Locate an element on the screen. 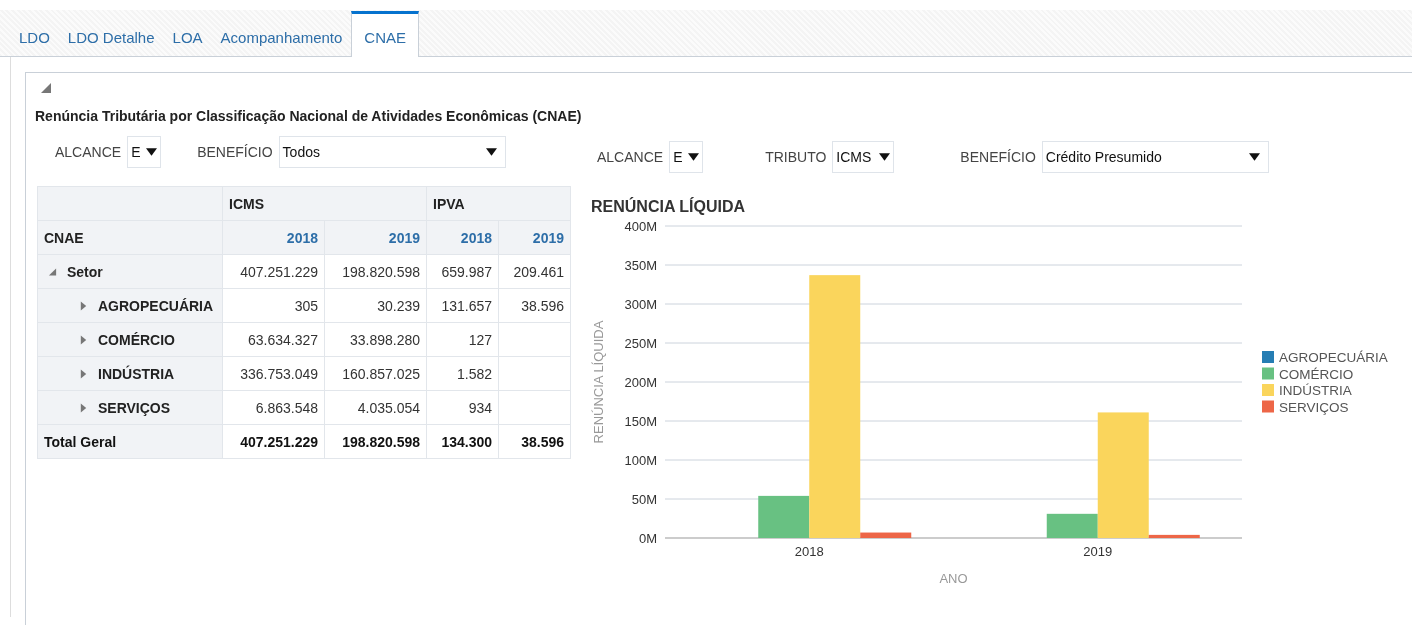 The image size is (1412, 625). column-header: IPVA is located at coordinates (498, 203).